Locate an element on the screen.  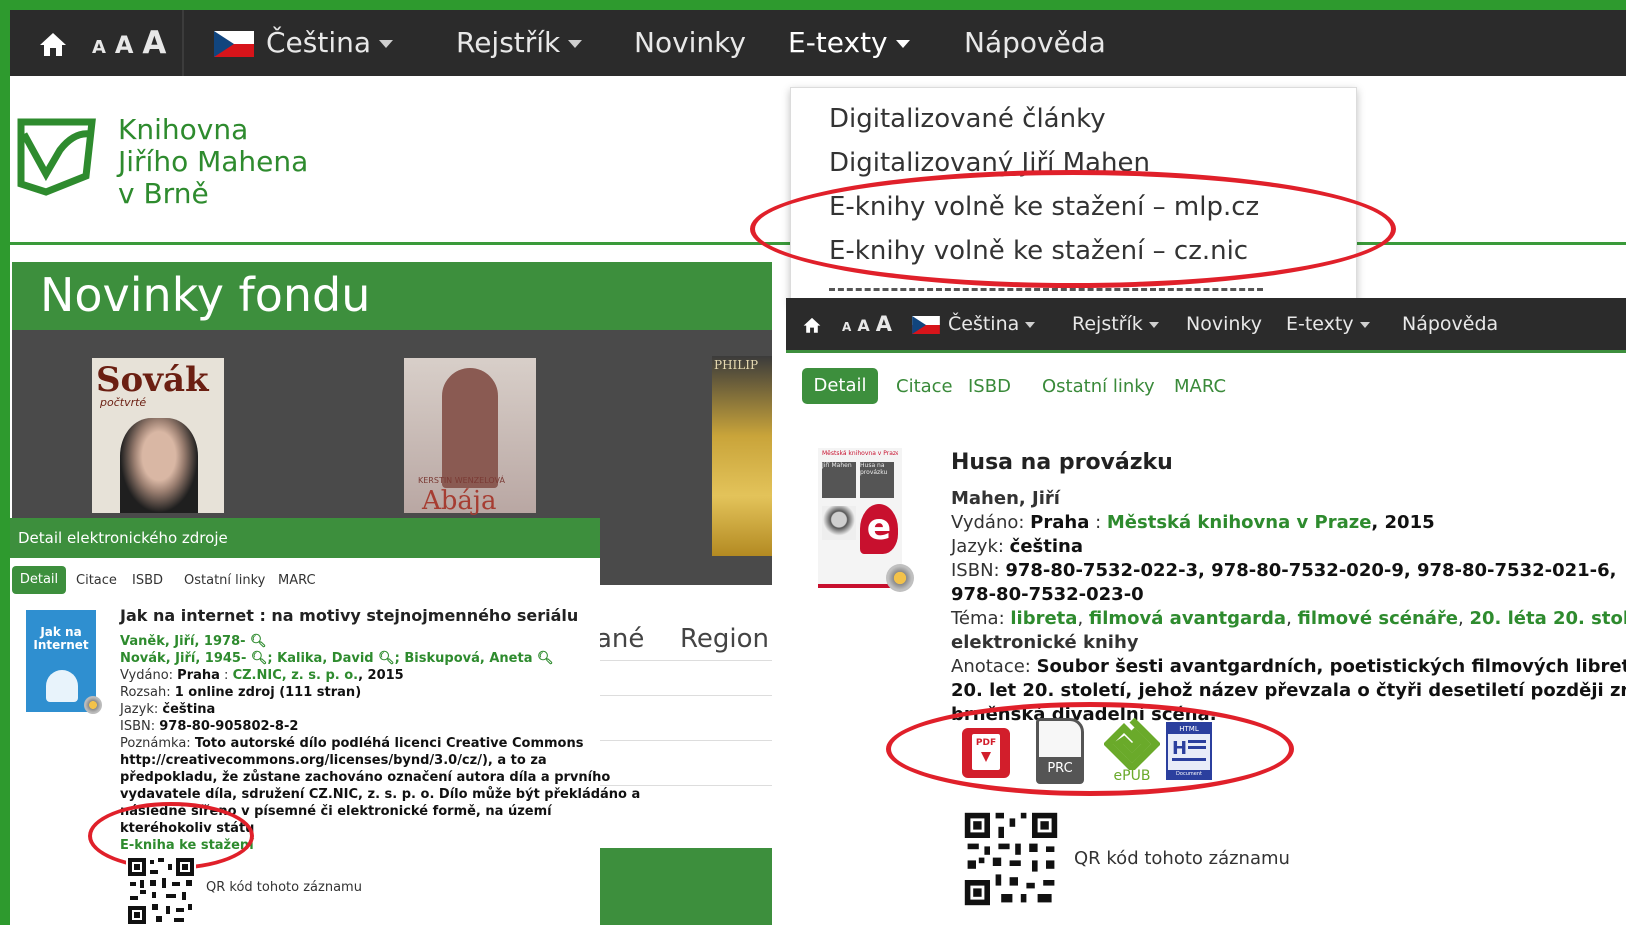
cover-title: Husa na provázku is located at coordinates (877, 480).